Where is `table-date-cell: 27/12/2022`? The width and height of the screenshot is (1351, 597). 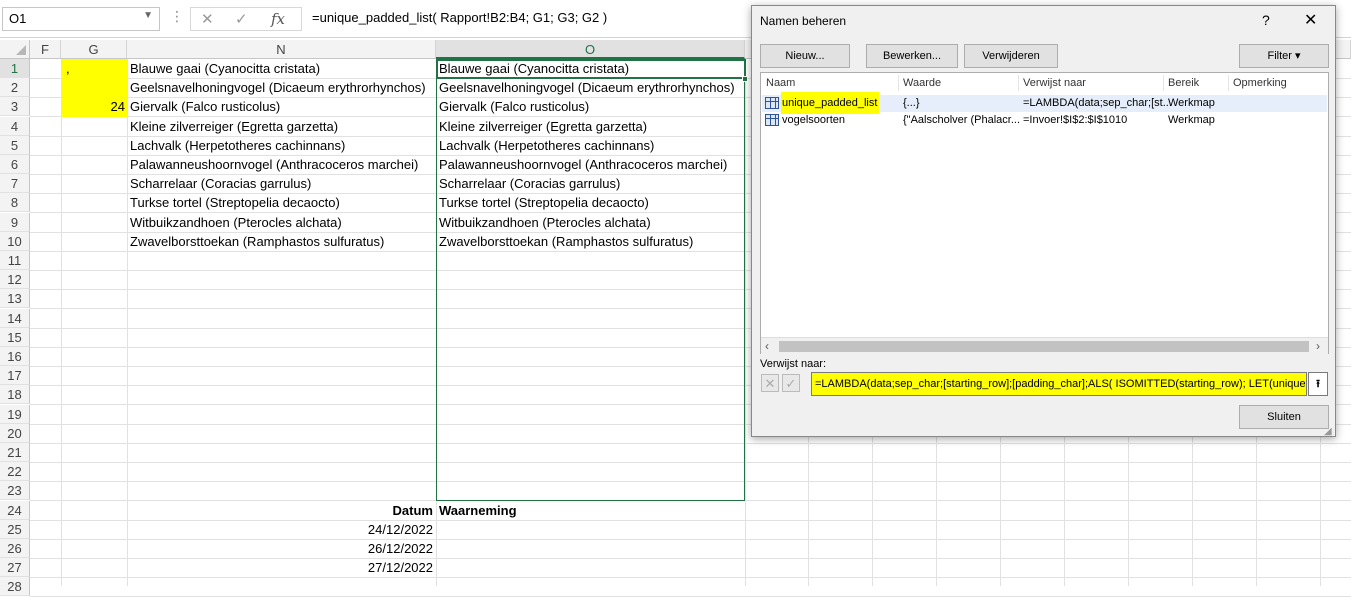 table-date-cell: 27/12/2022 is located at coordinates (281, 567).